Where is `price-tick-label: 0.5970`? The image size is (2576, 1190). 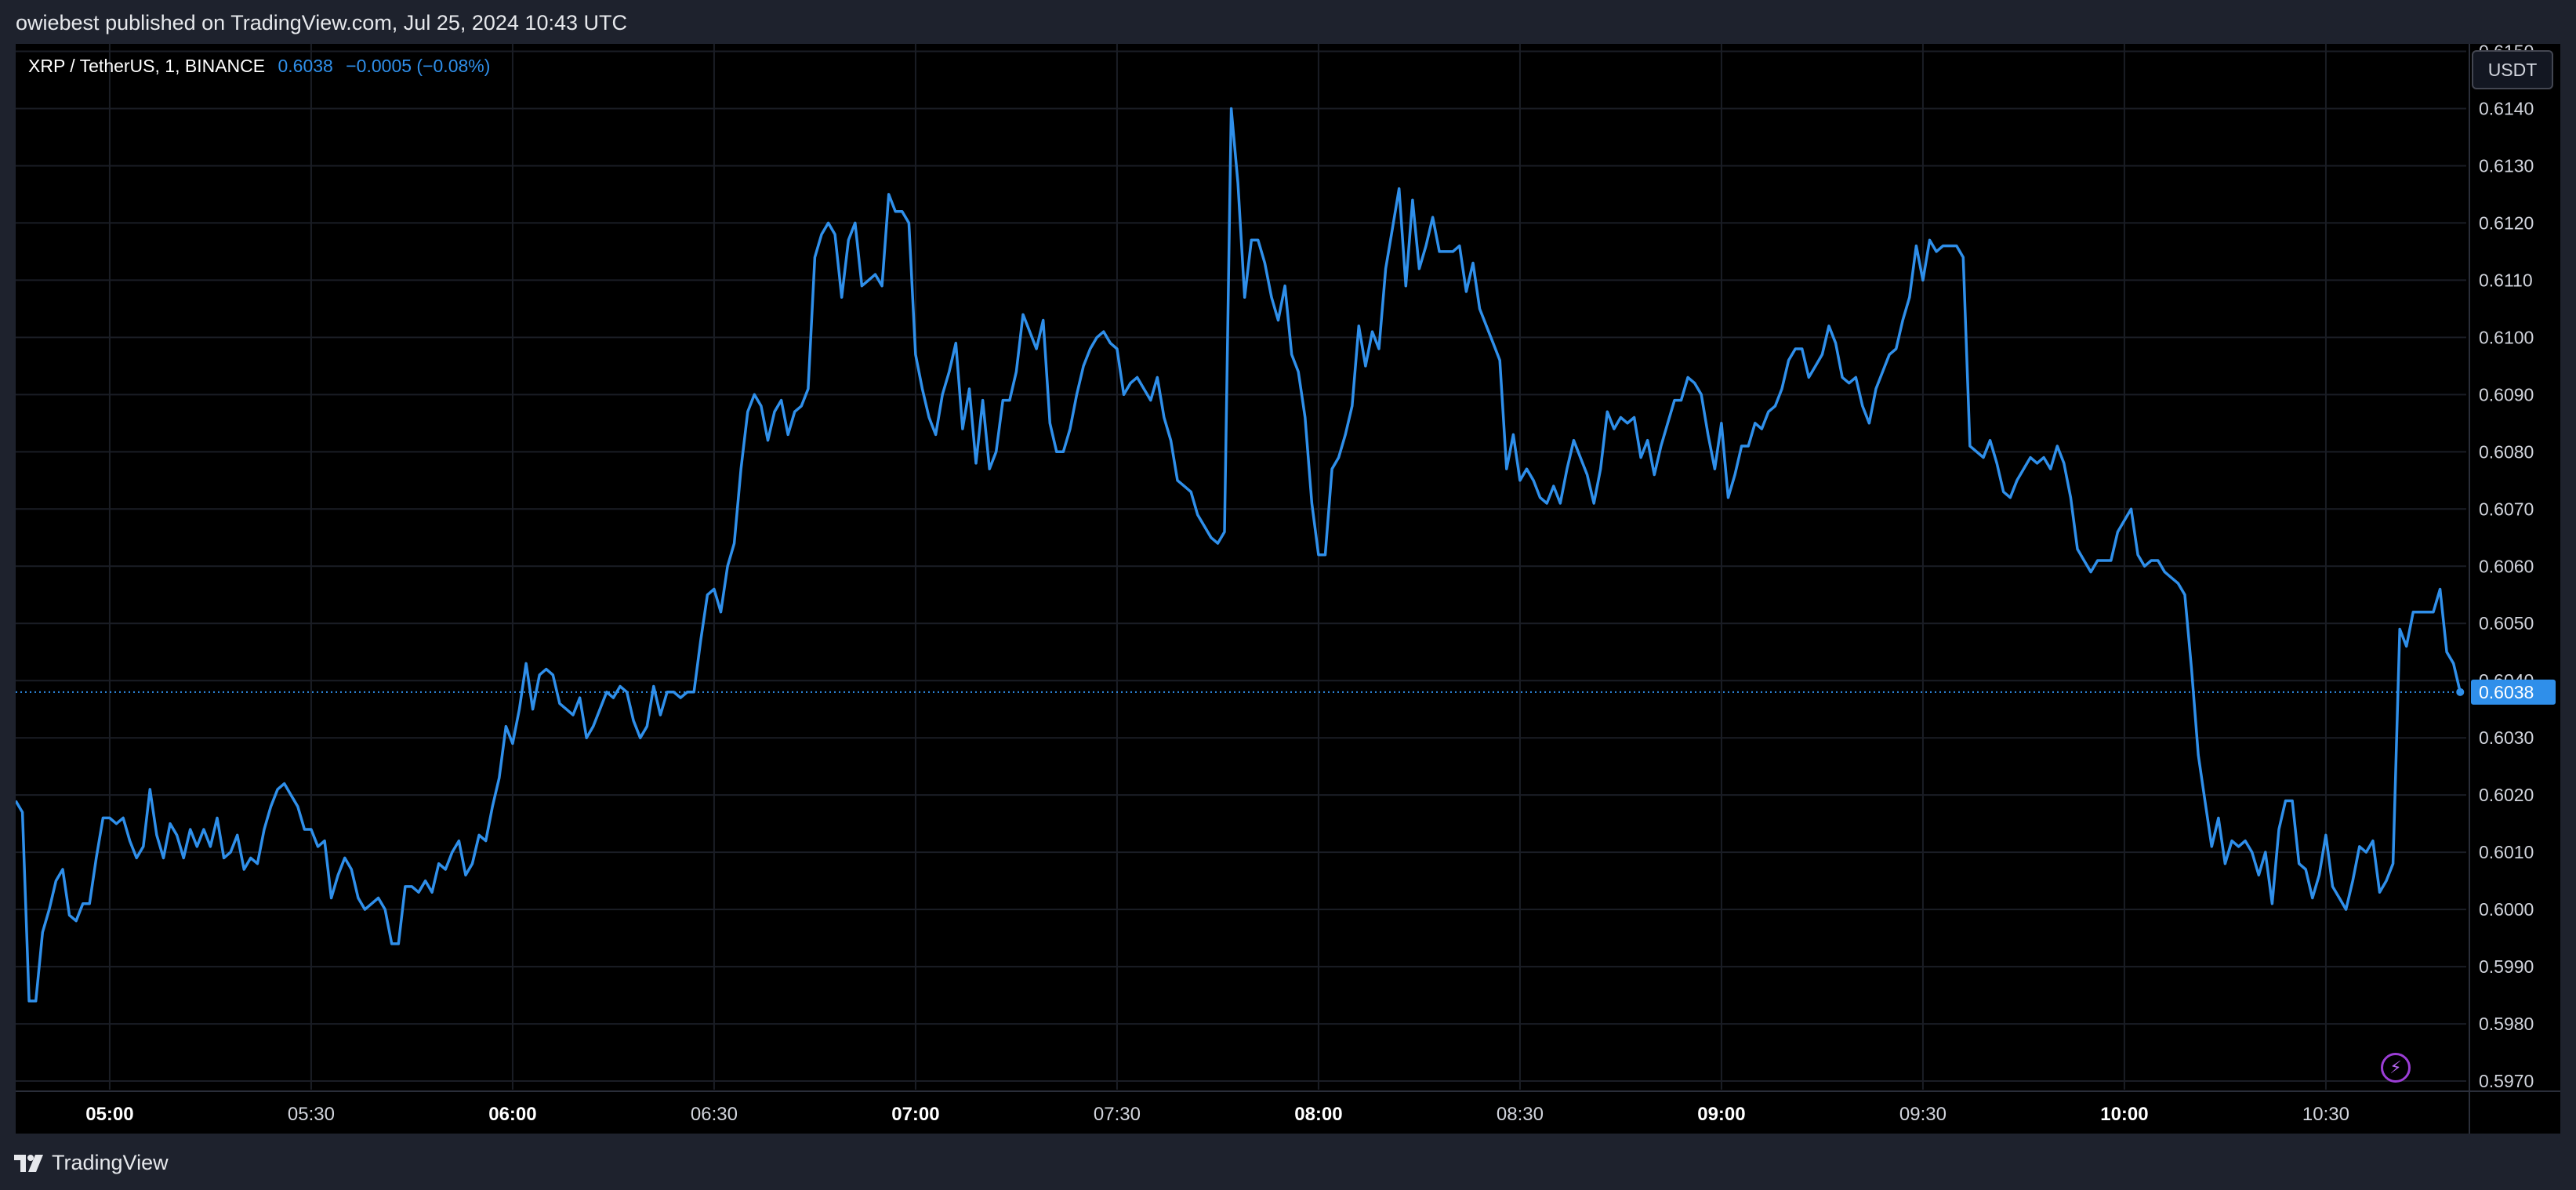 price-tick-label: 0.5970 is located at coordinates (2506, 1081).